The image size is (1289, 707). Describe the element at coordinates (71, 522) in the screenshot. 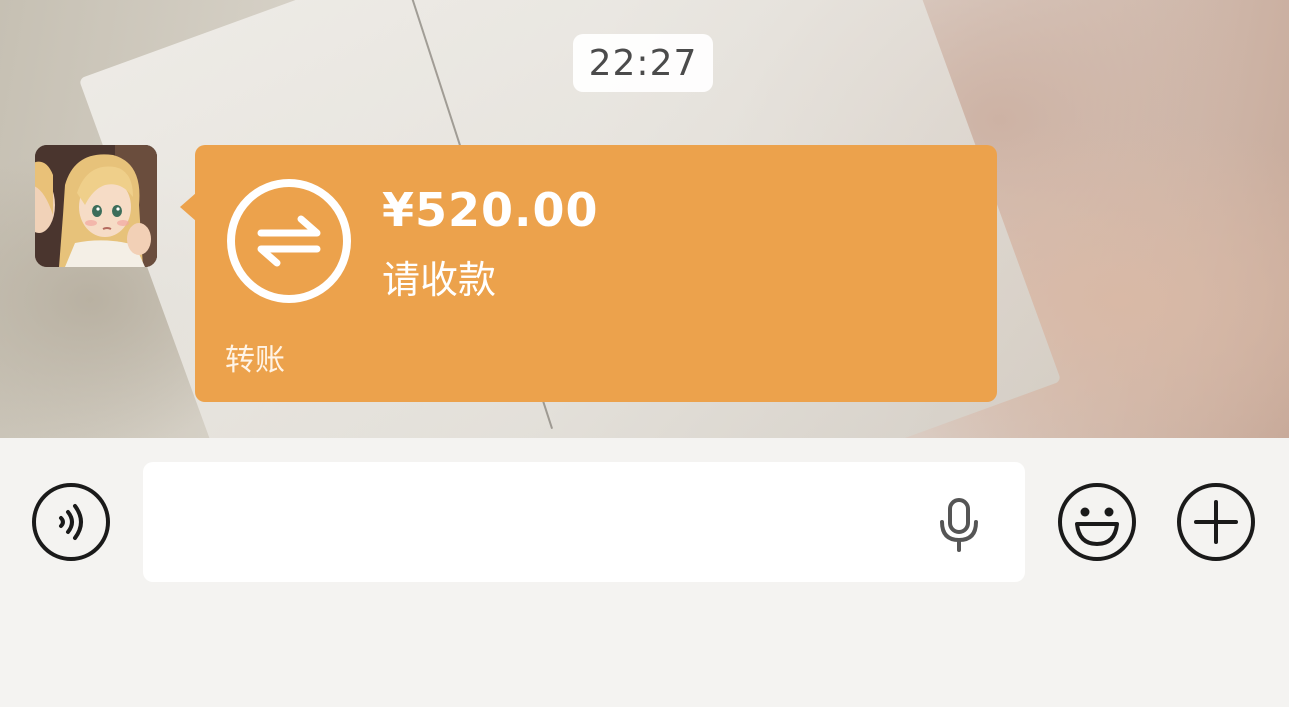

I see `voice-mode-icon` at that location.